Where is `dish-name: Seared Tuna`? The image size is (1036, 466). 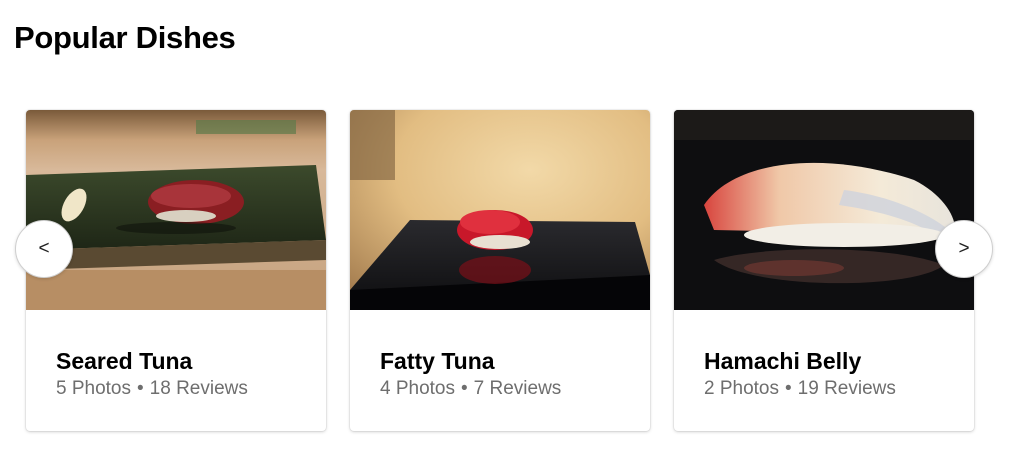 dish-name: Seared Tuna is located at coordinates (124, 361).